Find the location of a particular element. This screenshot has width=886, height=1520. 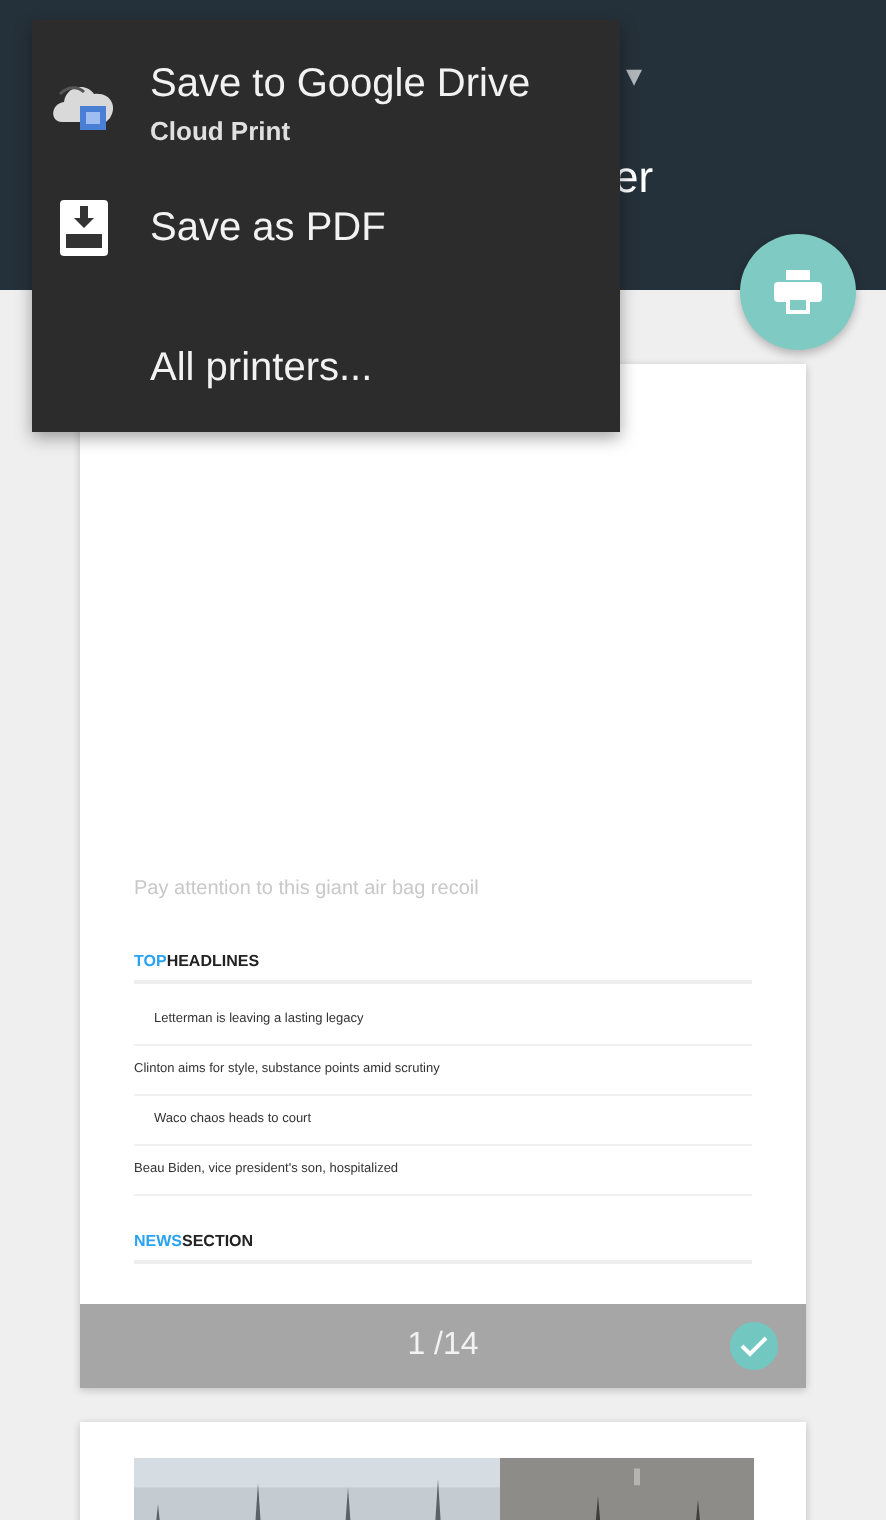

dropdown-caret-icon: ▾ is located at coordinates (640, 76).